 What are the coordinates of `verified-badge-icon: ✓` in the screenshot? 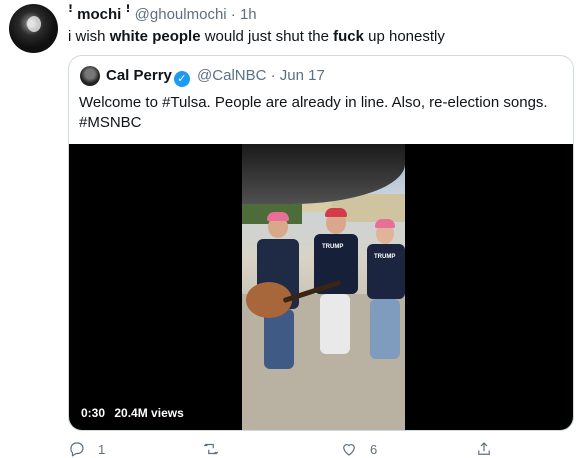 It's located at (181, 79).